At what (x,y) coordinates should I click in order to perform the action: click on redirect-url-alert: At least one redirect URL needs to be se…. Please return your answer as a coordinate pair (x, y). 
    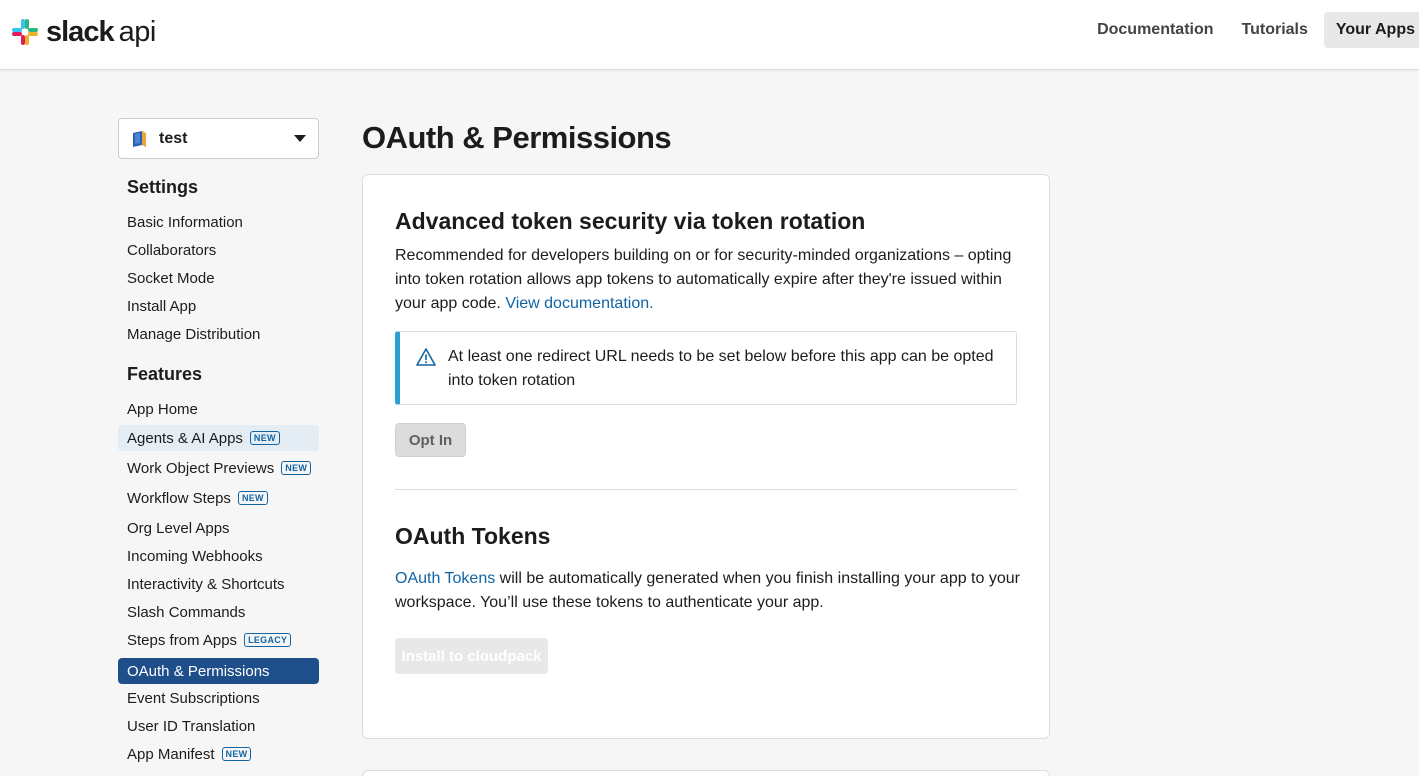
    Looking at the image, I should click on (706, 368).